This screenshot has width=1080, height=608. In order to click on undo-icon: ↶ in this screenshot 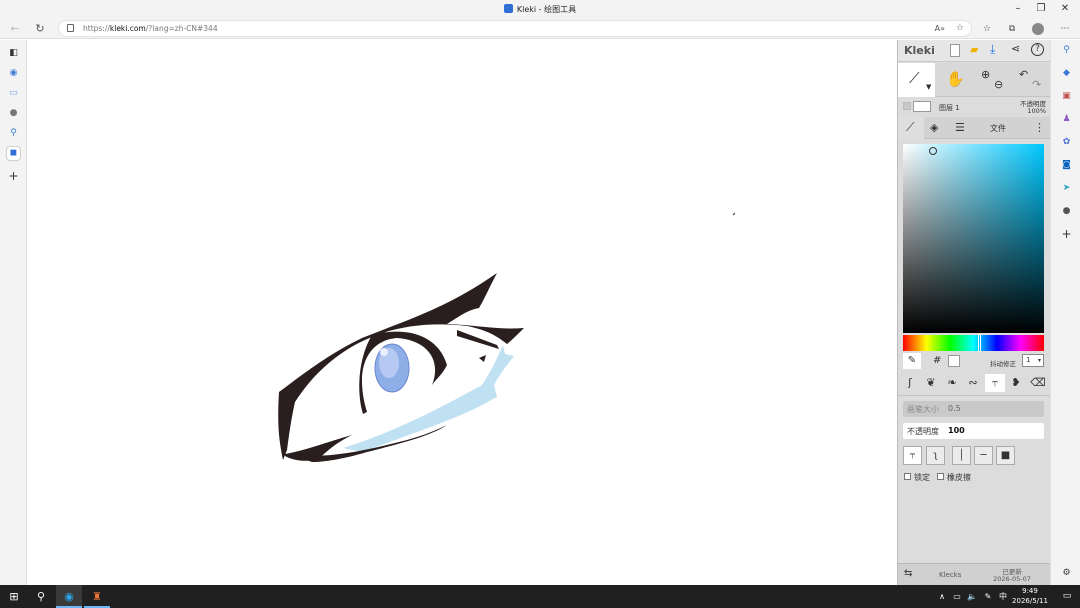, I will do `click(1023, 74)`.